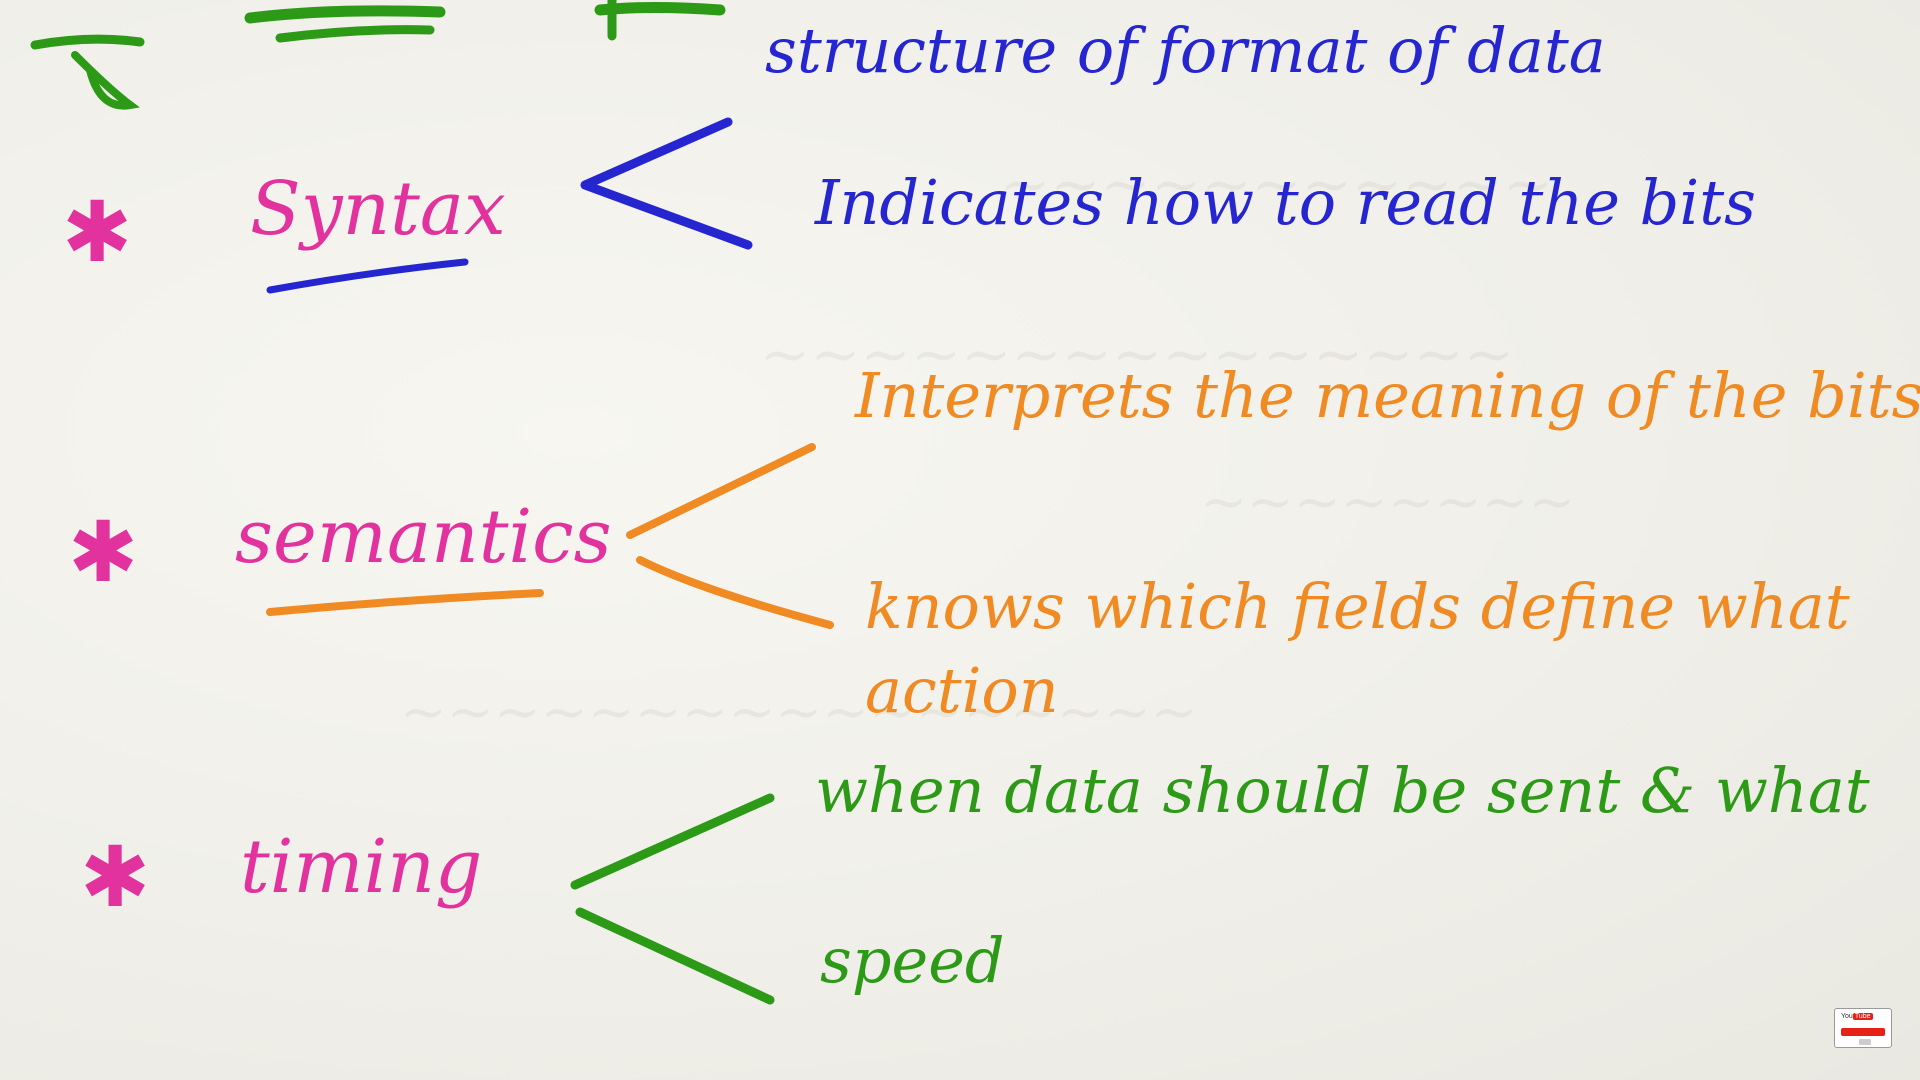 The image size is (1920, 1080). I want to click on semantics-point-interprets: Interprets the meaning of the bits, so click(1387, 395).